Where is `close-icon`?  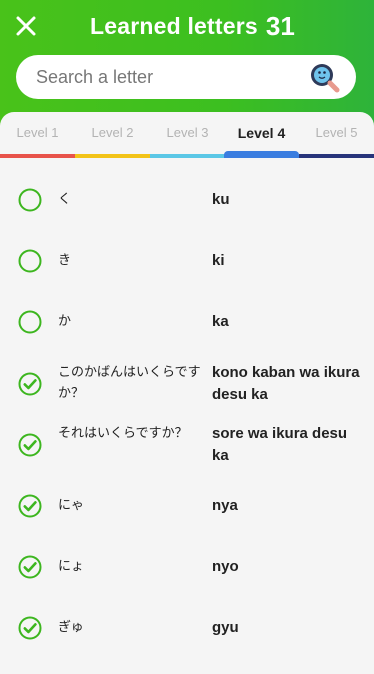
close-icon is located at coordinates (26, 26).